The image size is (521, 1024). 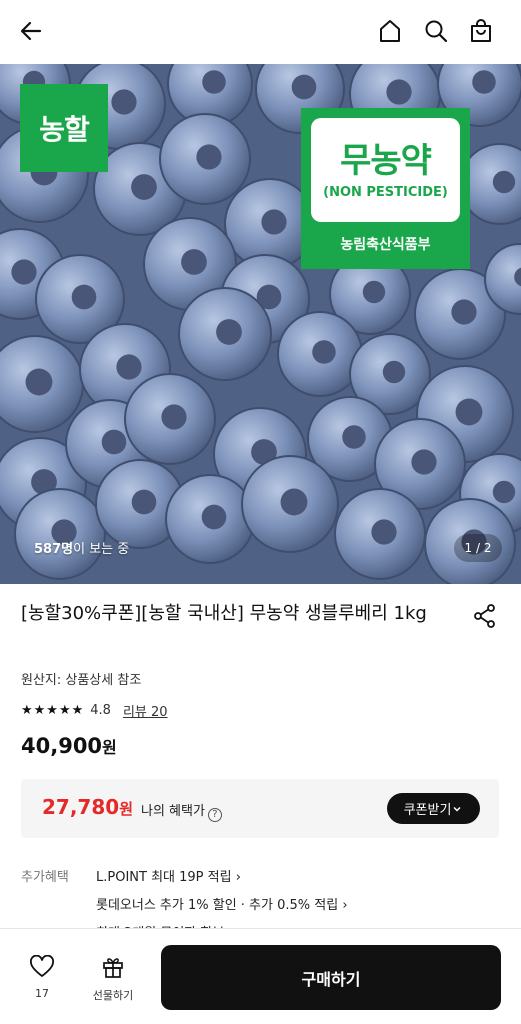 I want to click on product-title: [농할30%쿠폰][농할 국내산] 무농약 생블루베리 1kg, so click(x=224, y=613).